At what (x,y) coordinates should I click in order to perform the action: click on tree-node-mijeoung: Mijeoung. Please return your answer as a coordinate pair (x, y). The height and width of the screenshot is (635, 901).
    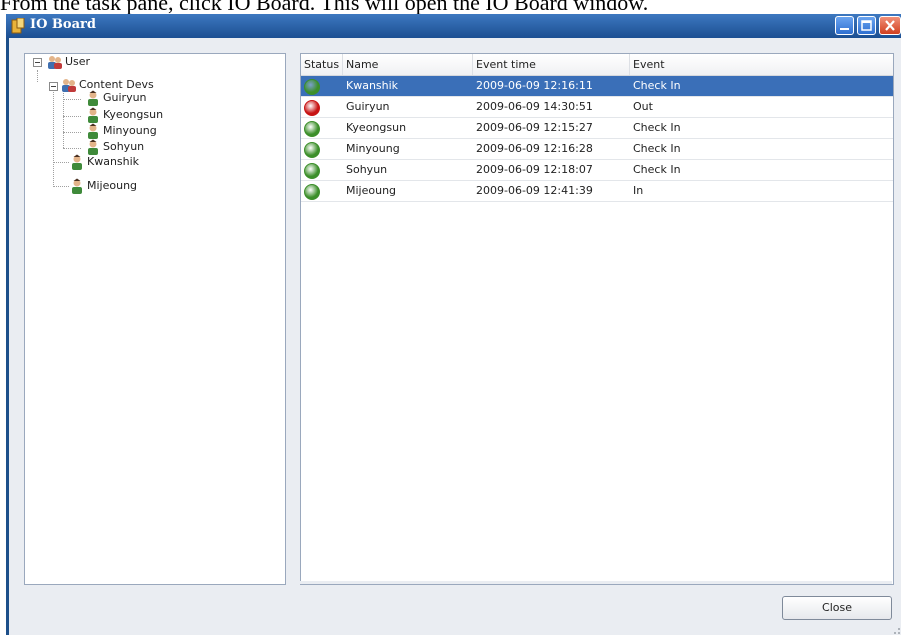
    Looking at the image, I should click on (129, 186).